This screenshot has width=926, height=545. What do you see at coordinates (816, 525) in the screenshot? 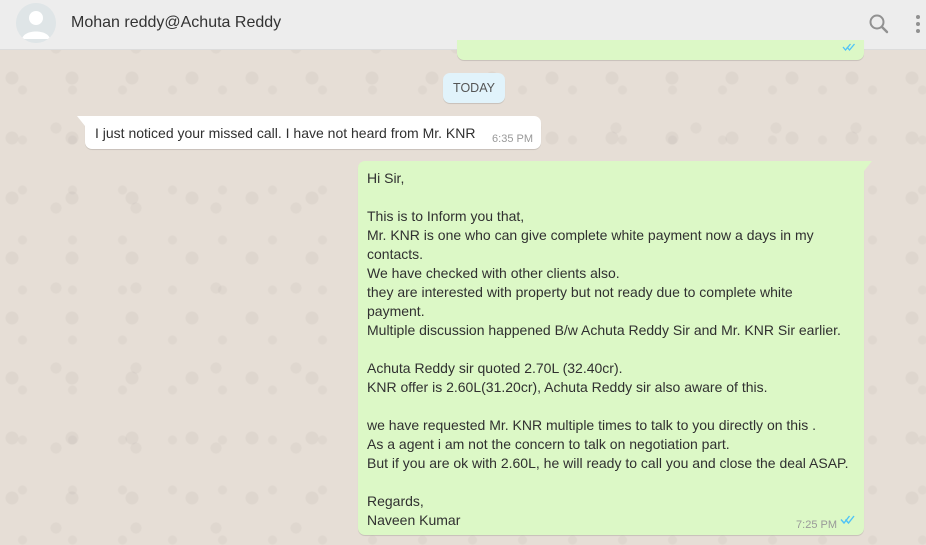
I see `message-time: 7:25 PM` at bounding box center [816, 525].